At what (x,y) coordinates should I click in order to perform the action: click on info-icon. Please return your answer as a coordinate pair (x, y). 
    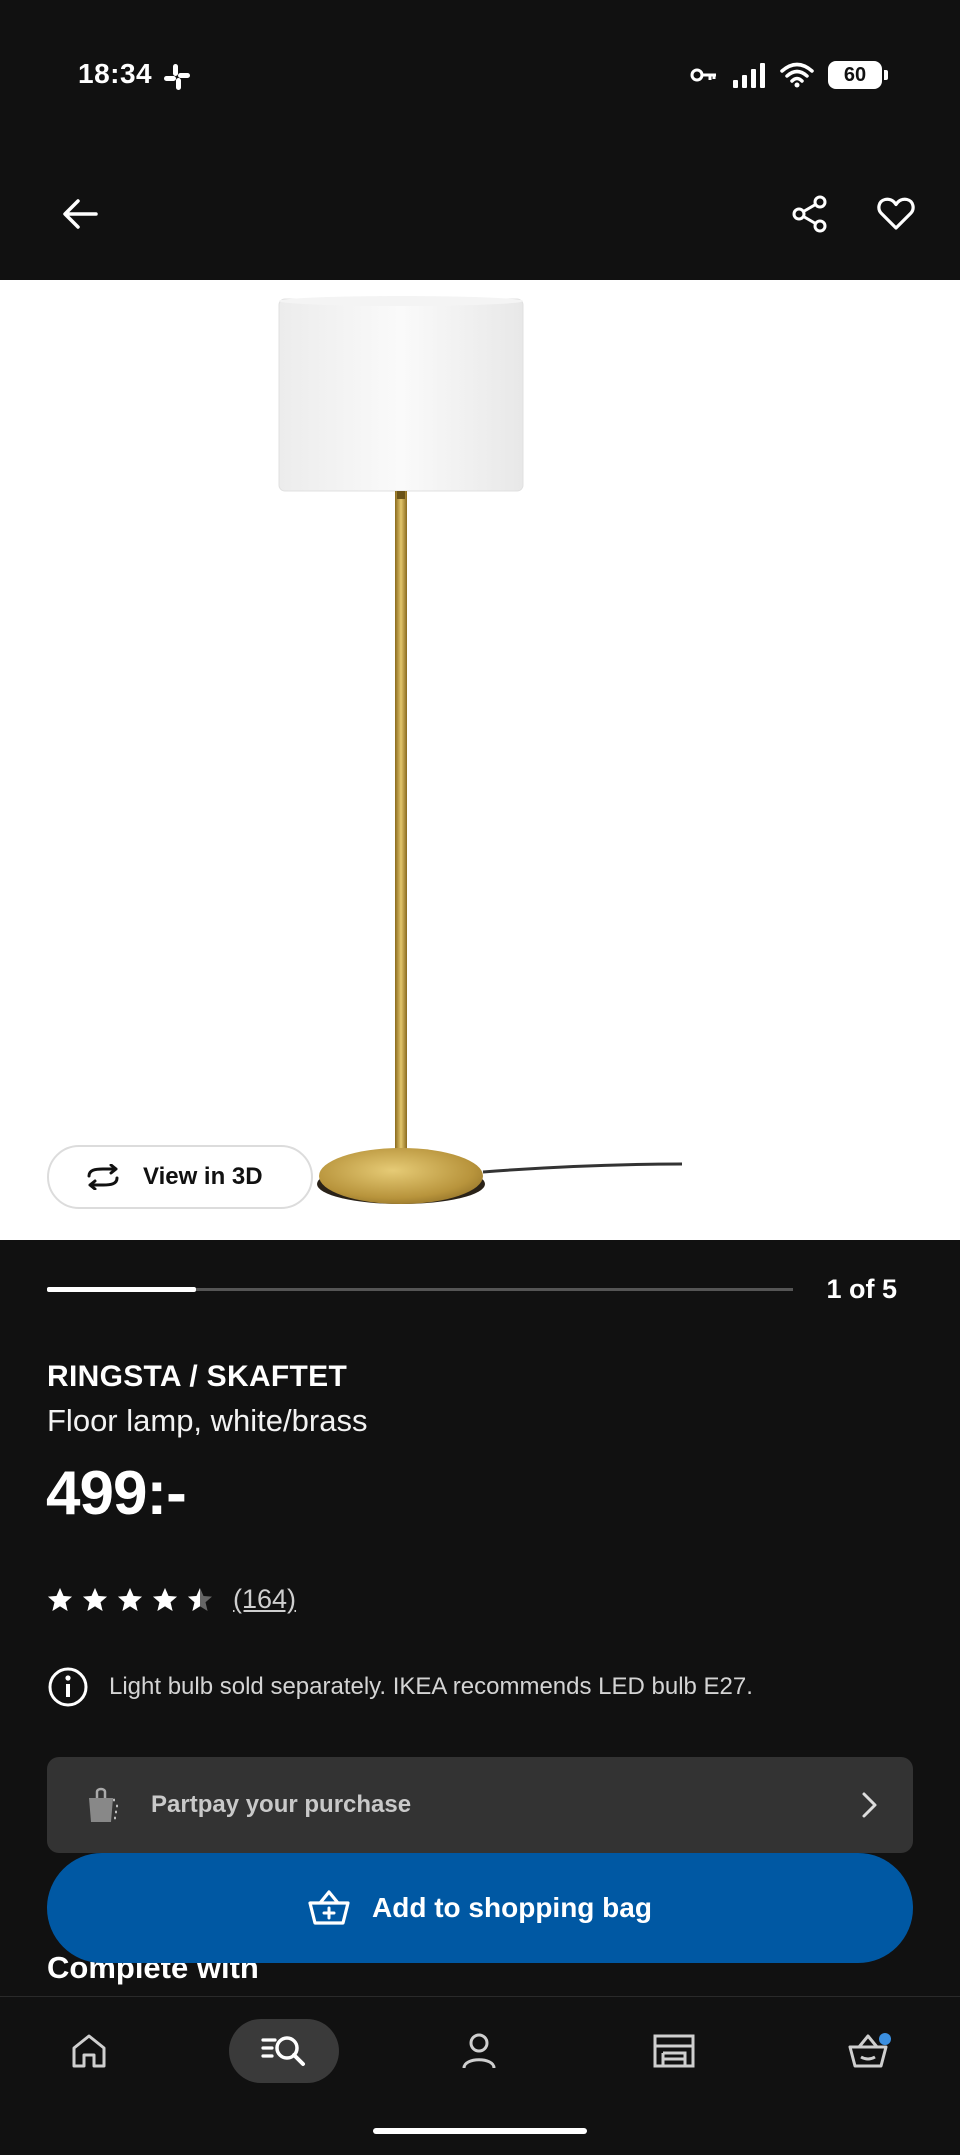
    Looking at the image, I should click on (68, 1687).